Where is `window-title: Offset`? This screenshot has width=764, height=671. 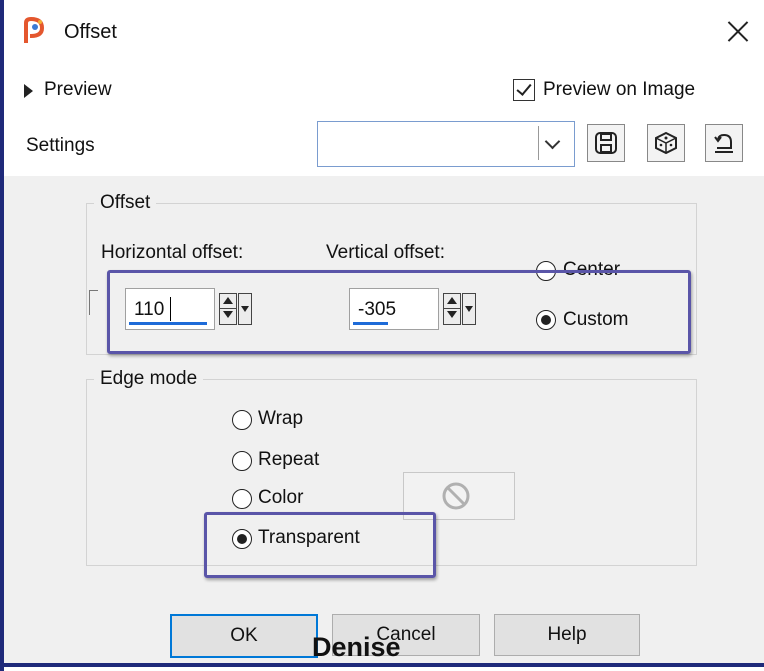 window-title: Offset is located at coordinates (90, 32).